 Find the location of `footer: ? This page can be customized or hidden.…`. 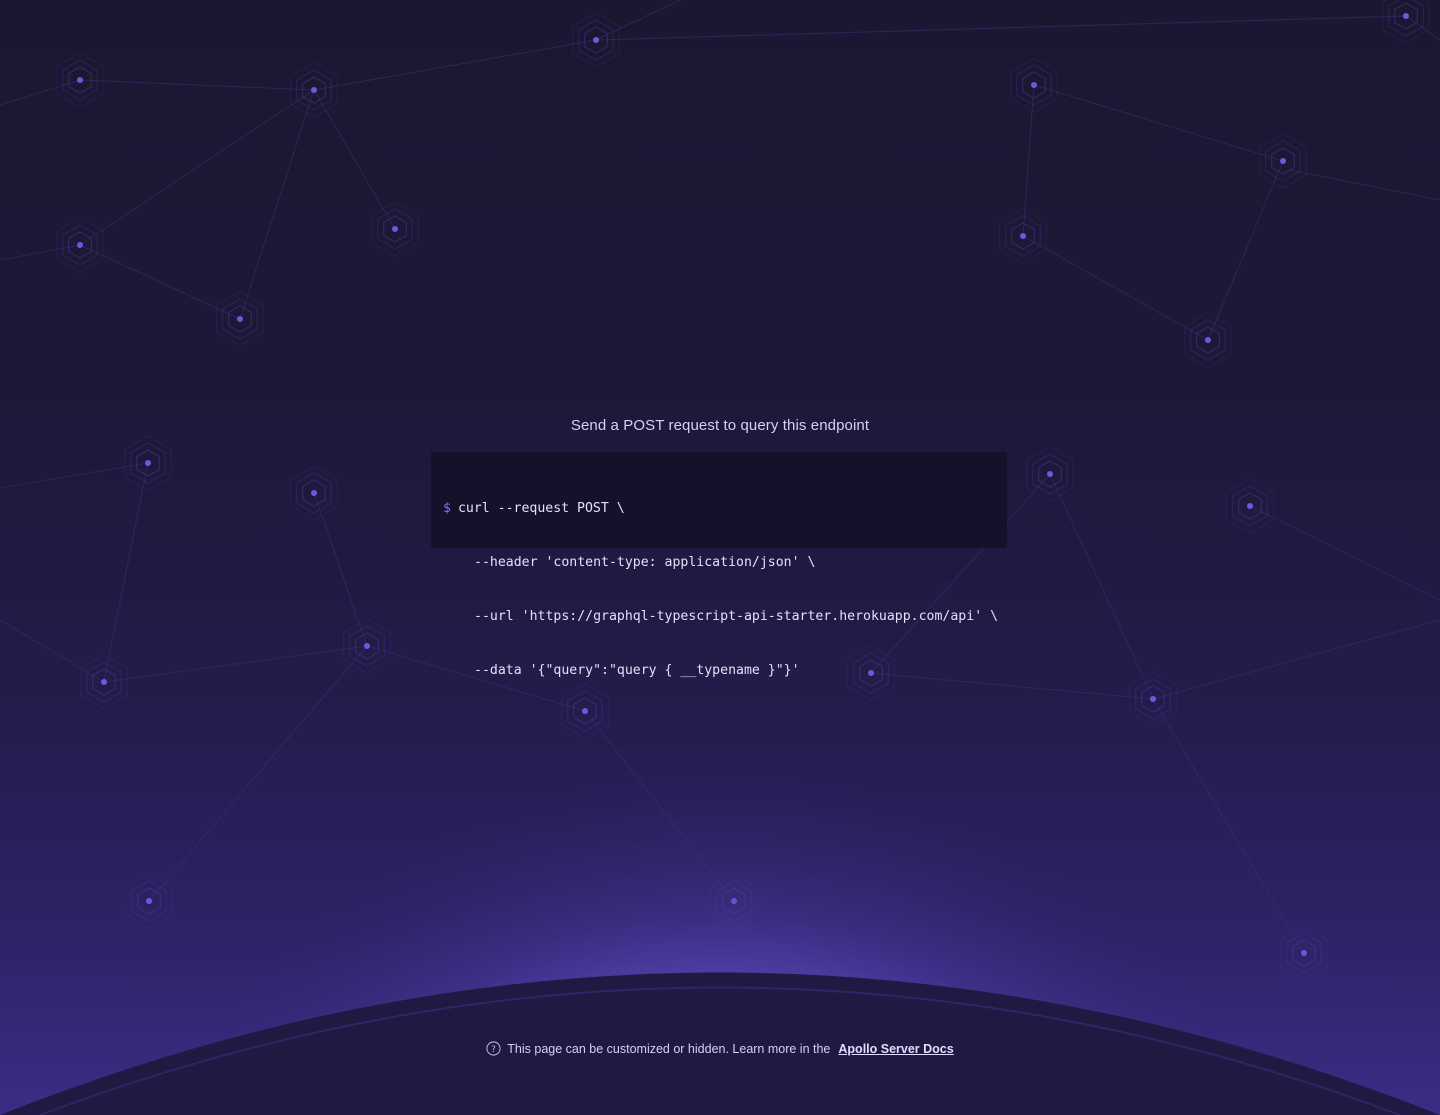

footer: ? This page can be customized or hidden.… is located at coordinates (720, 1050).